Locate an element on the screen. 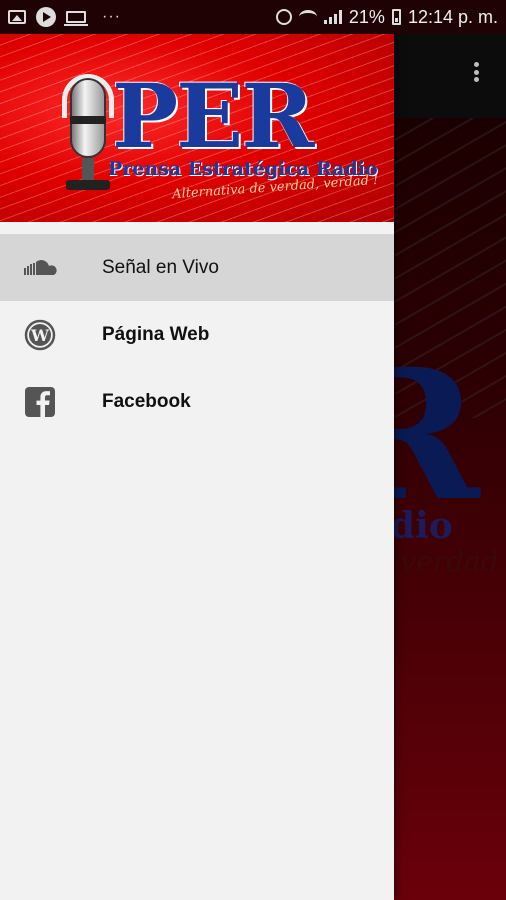  more-notifications-icon: ··· is located at coordinates (111, 16).